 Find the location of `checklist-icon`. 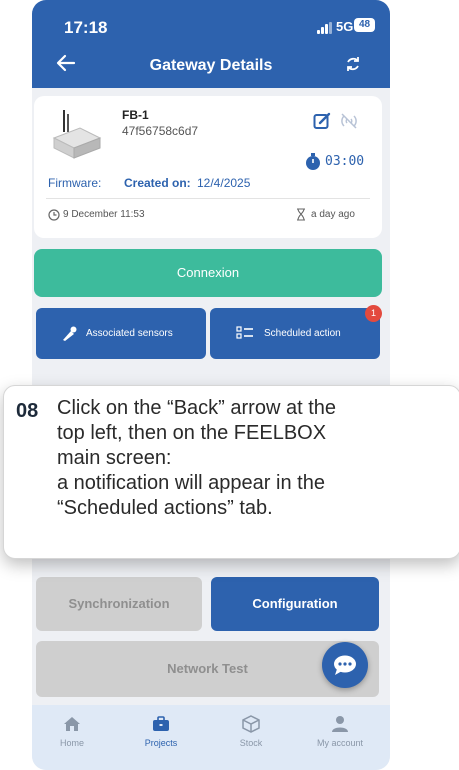

checklist-icon is located at coordinates (244, 332).